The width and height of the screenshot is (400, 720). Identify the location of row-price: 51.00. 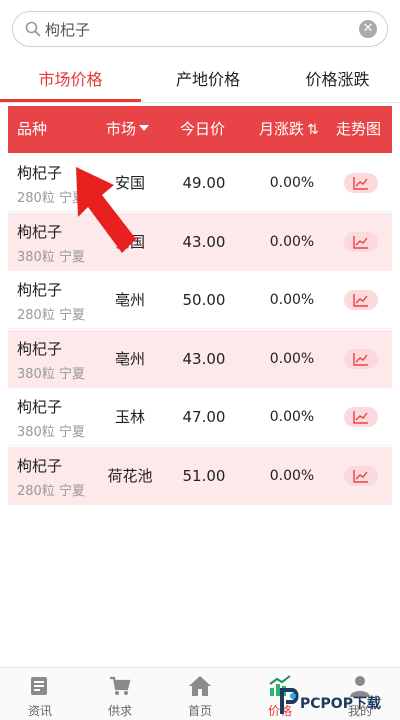
(204, 475).